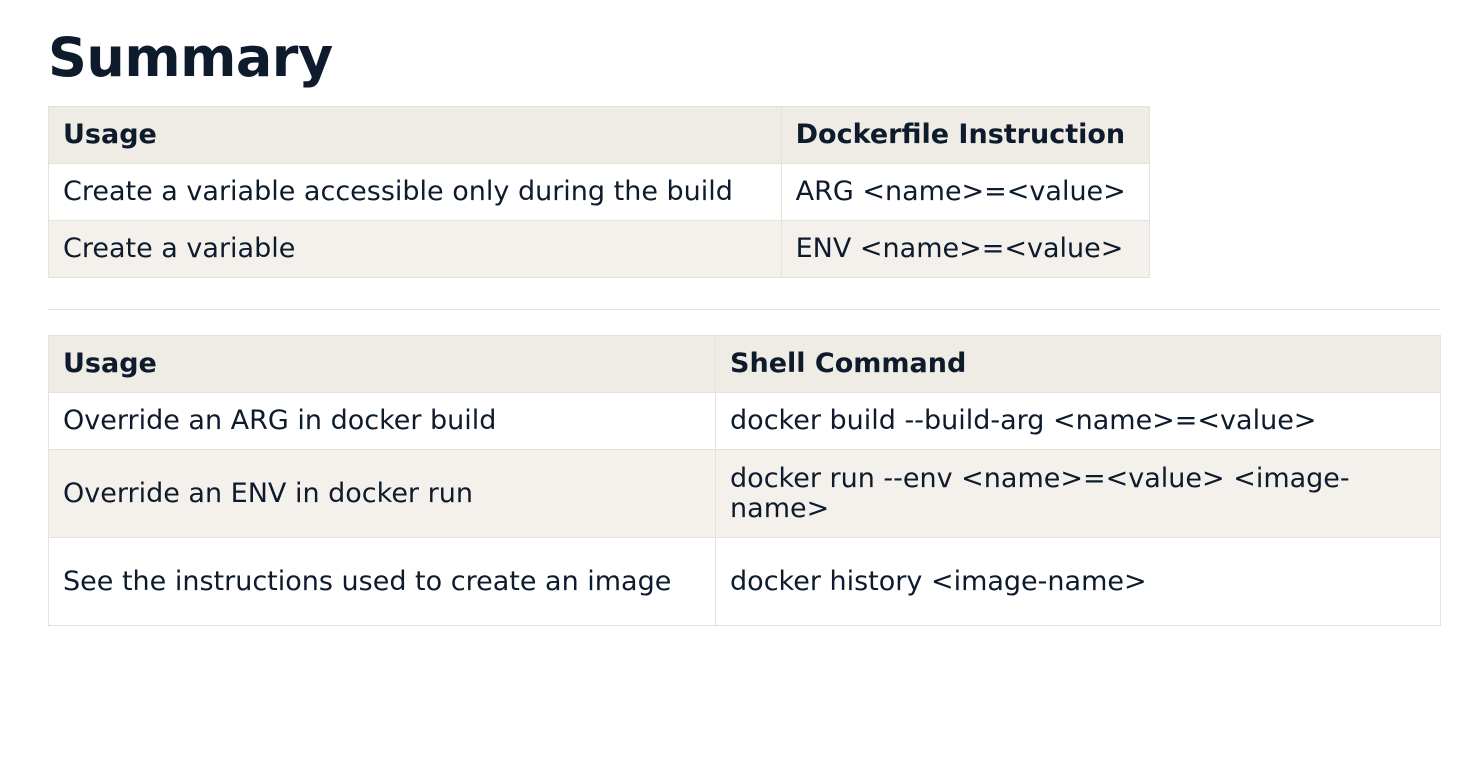  I want to click on table-row: Create a variable ENV <name>=<value>, so click(599, 249).